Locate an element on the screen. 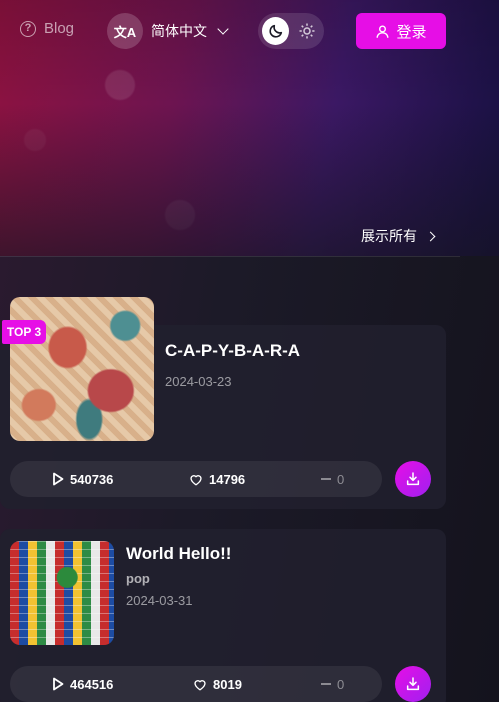 Image resolution: width=499 pixels, height=702 pixels. play-count-value: 464516 is located at coordinates (92, 684).